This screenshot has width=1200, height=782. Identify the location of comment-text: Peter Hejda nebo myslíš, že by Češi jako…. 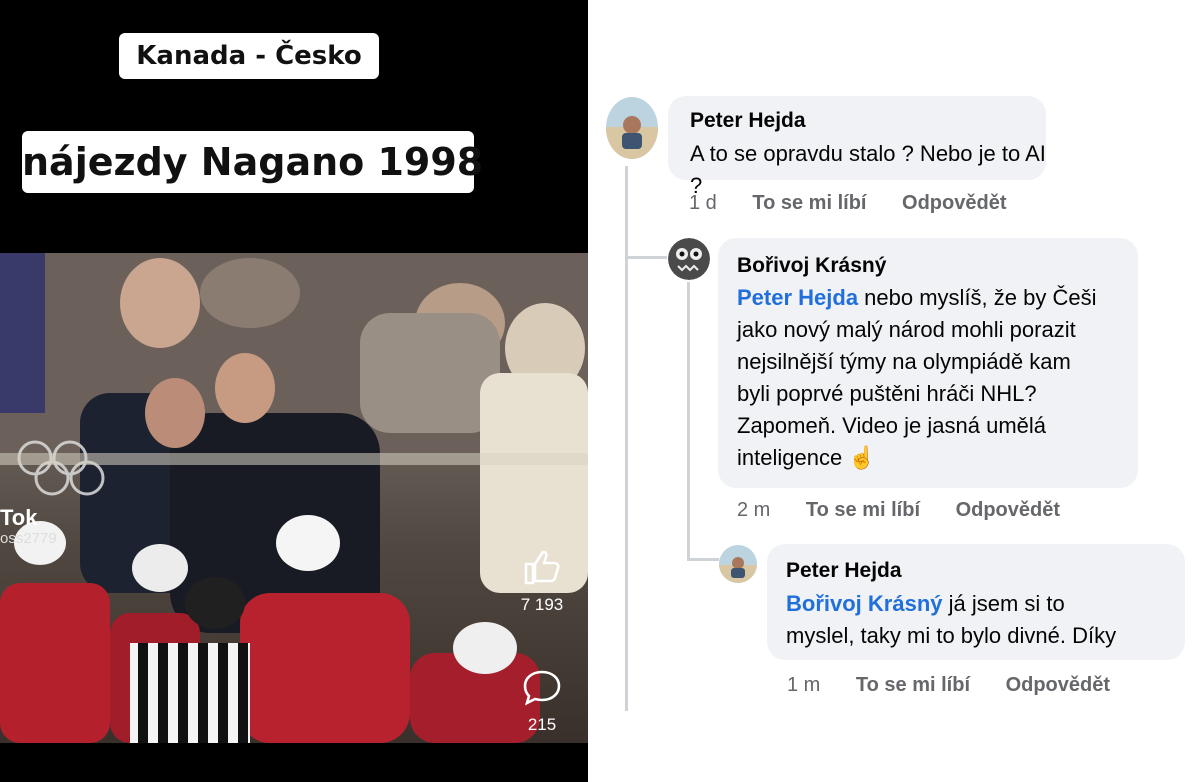
(917, 377).